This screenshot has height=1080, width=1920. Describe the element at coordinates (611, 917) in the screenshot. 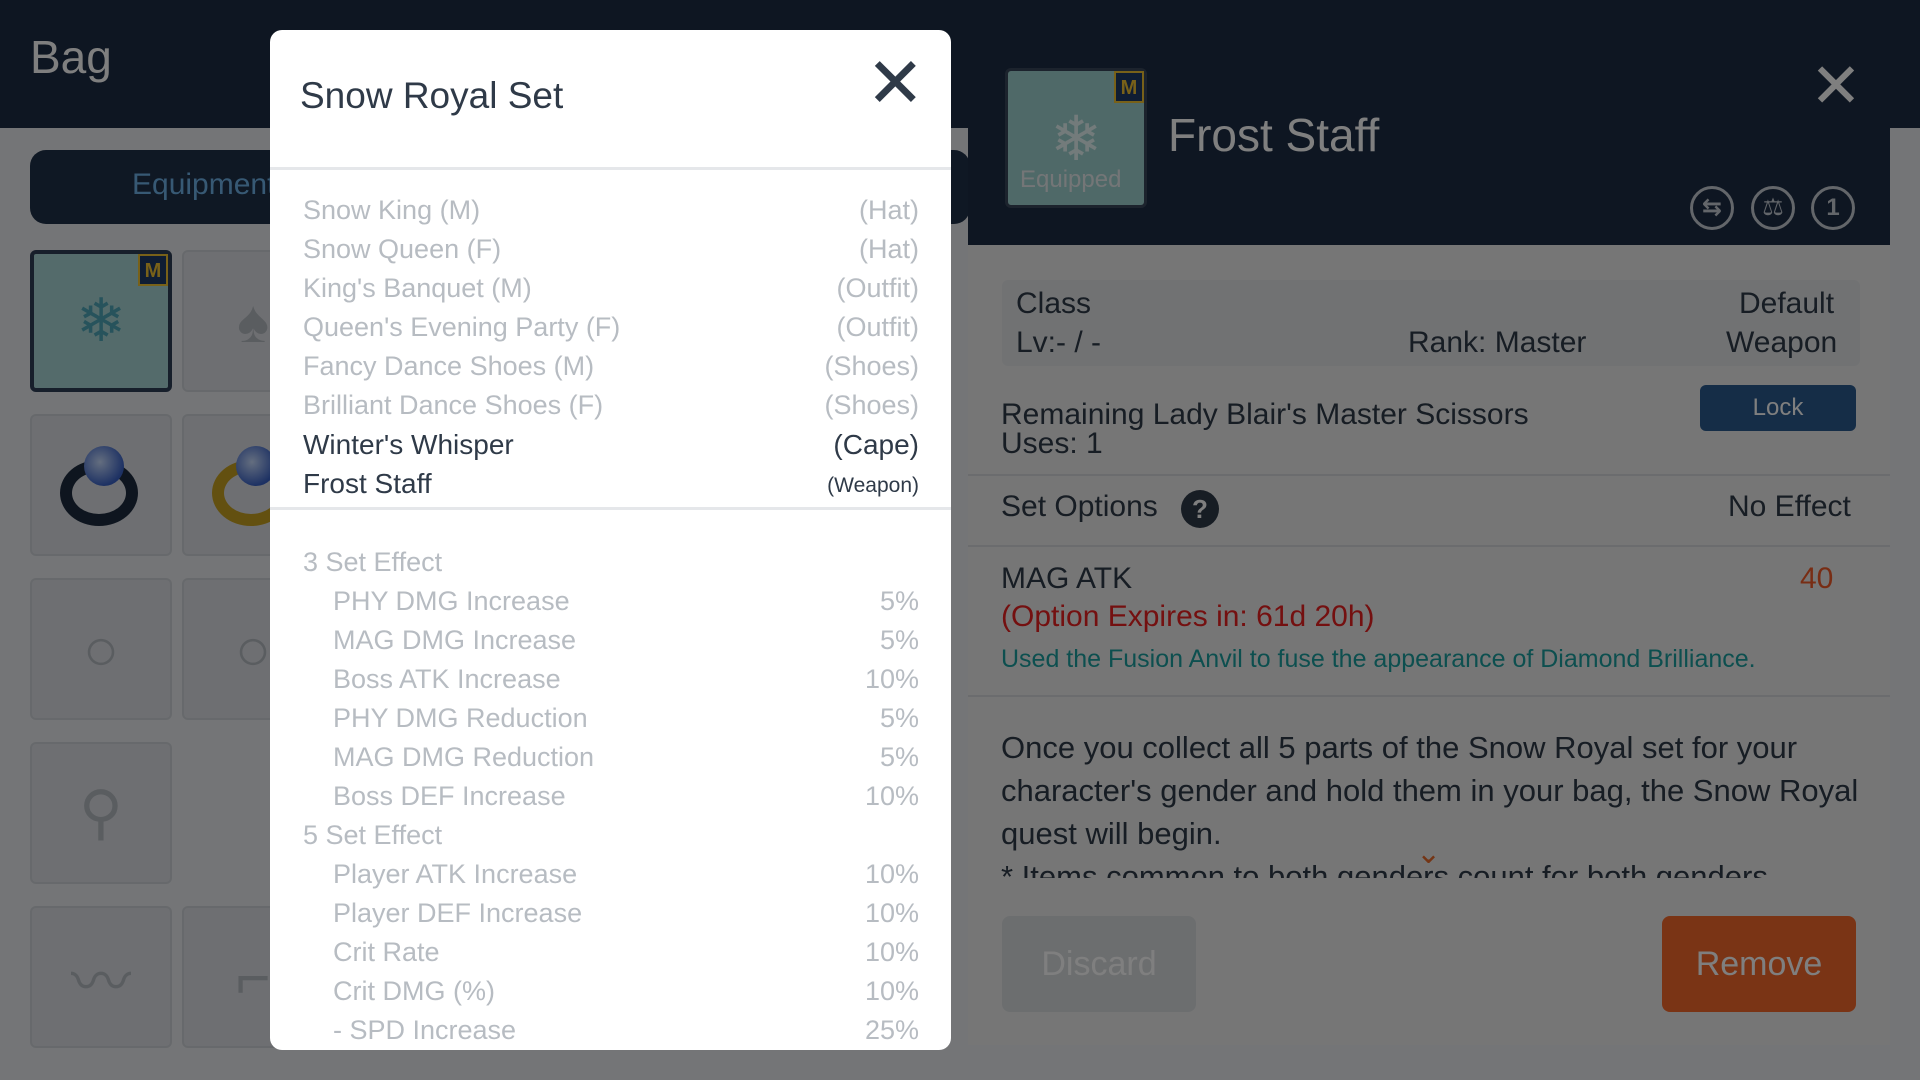

I see `set-effect-row: Player DEF Increase 10%` at that location.